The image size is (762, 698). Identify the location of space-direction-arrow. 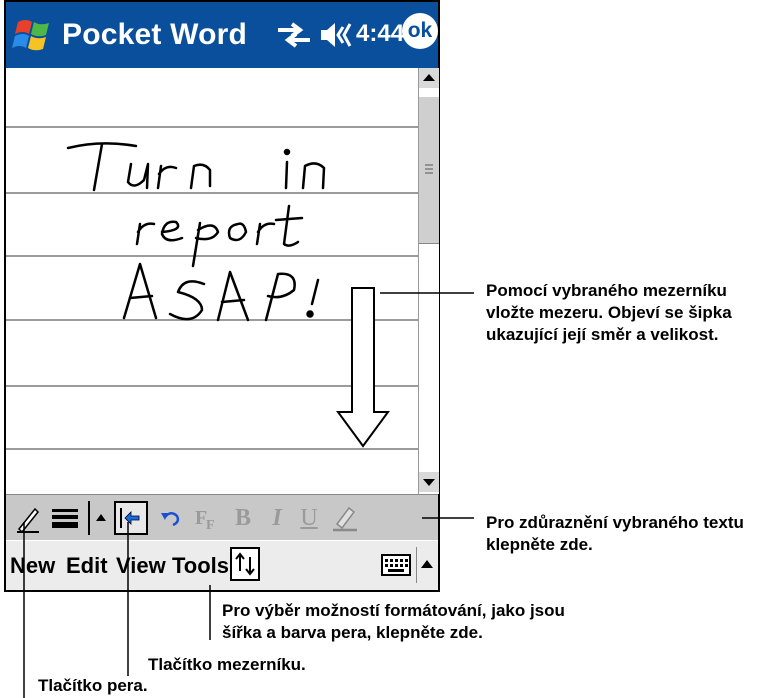
(363, 367).